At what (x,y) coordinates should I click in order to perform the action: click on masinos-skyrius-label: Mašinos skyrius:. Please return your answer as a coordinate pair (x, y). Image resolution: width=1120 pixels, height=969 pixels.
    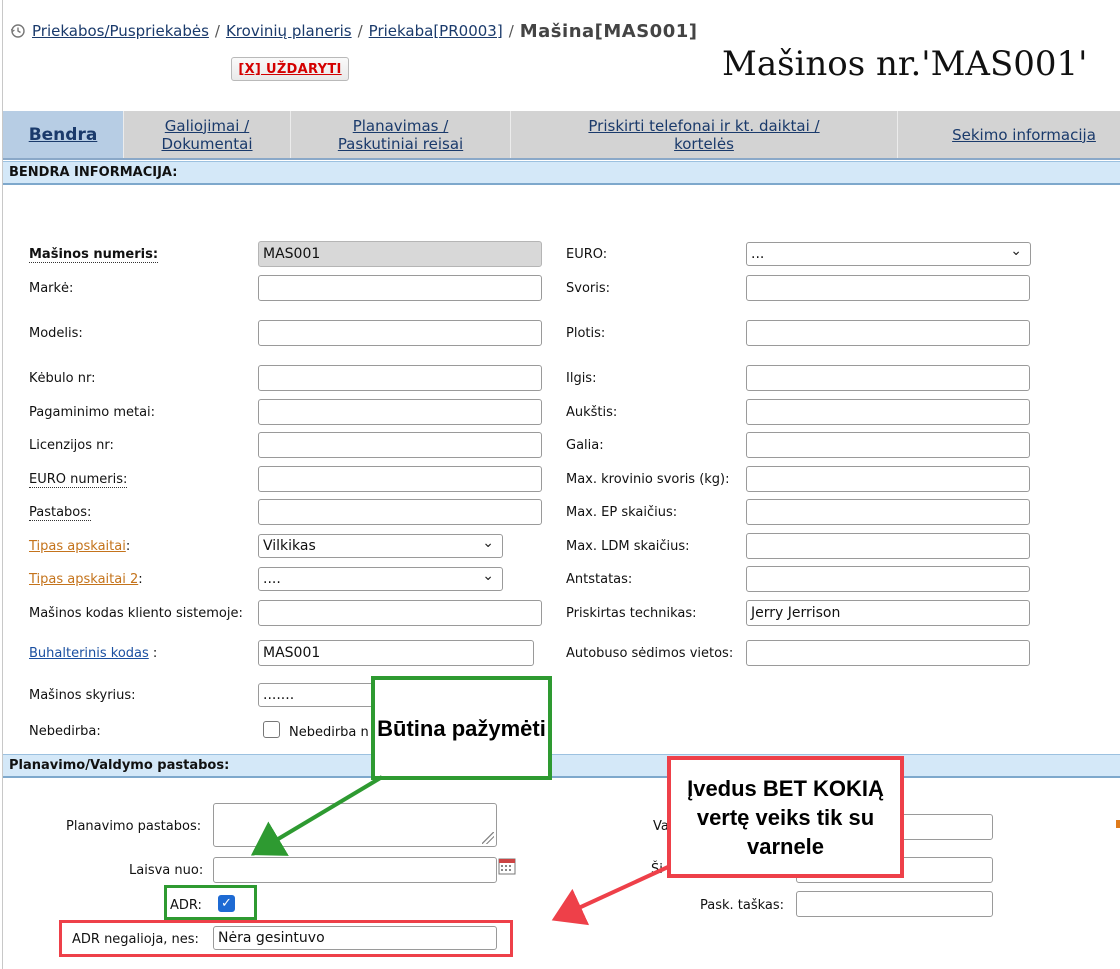
    Looking at the image, I should click on (82, 695).